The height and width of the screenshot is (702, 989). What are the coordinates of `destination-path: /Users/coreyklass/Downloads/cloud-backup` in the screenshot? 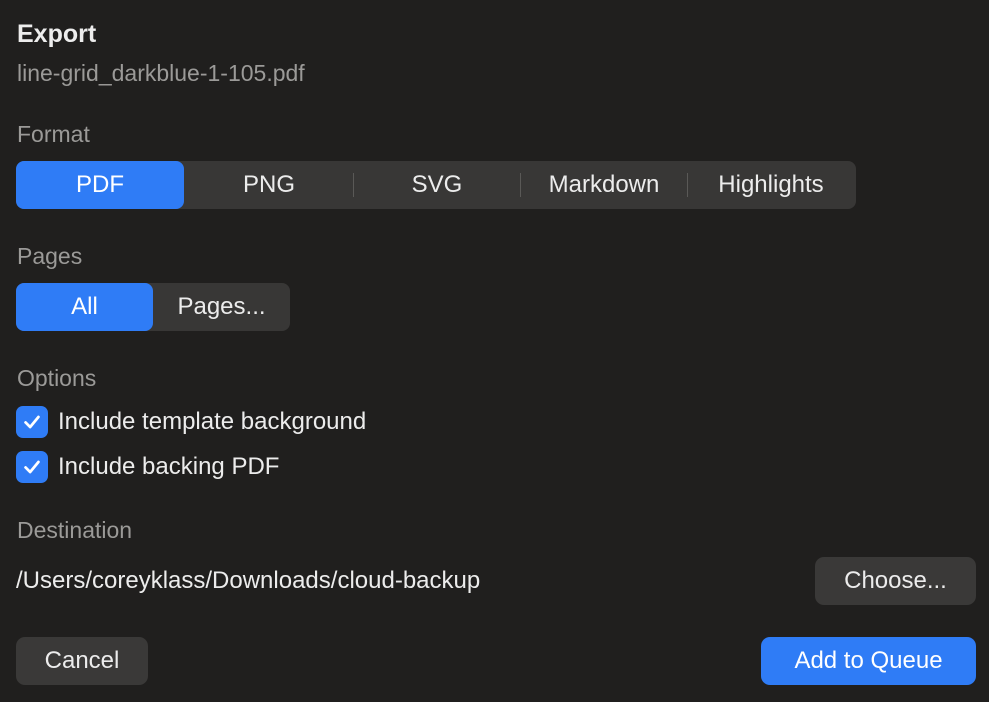 It's located at (248, 580).